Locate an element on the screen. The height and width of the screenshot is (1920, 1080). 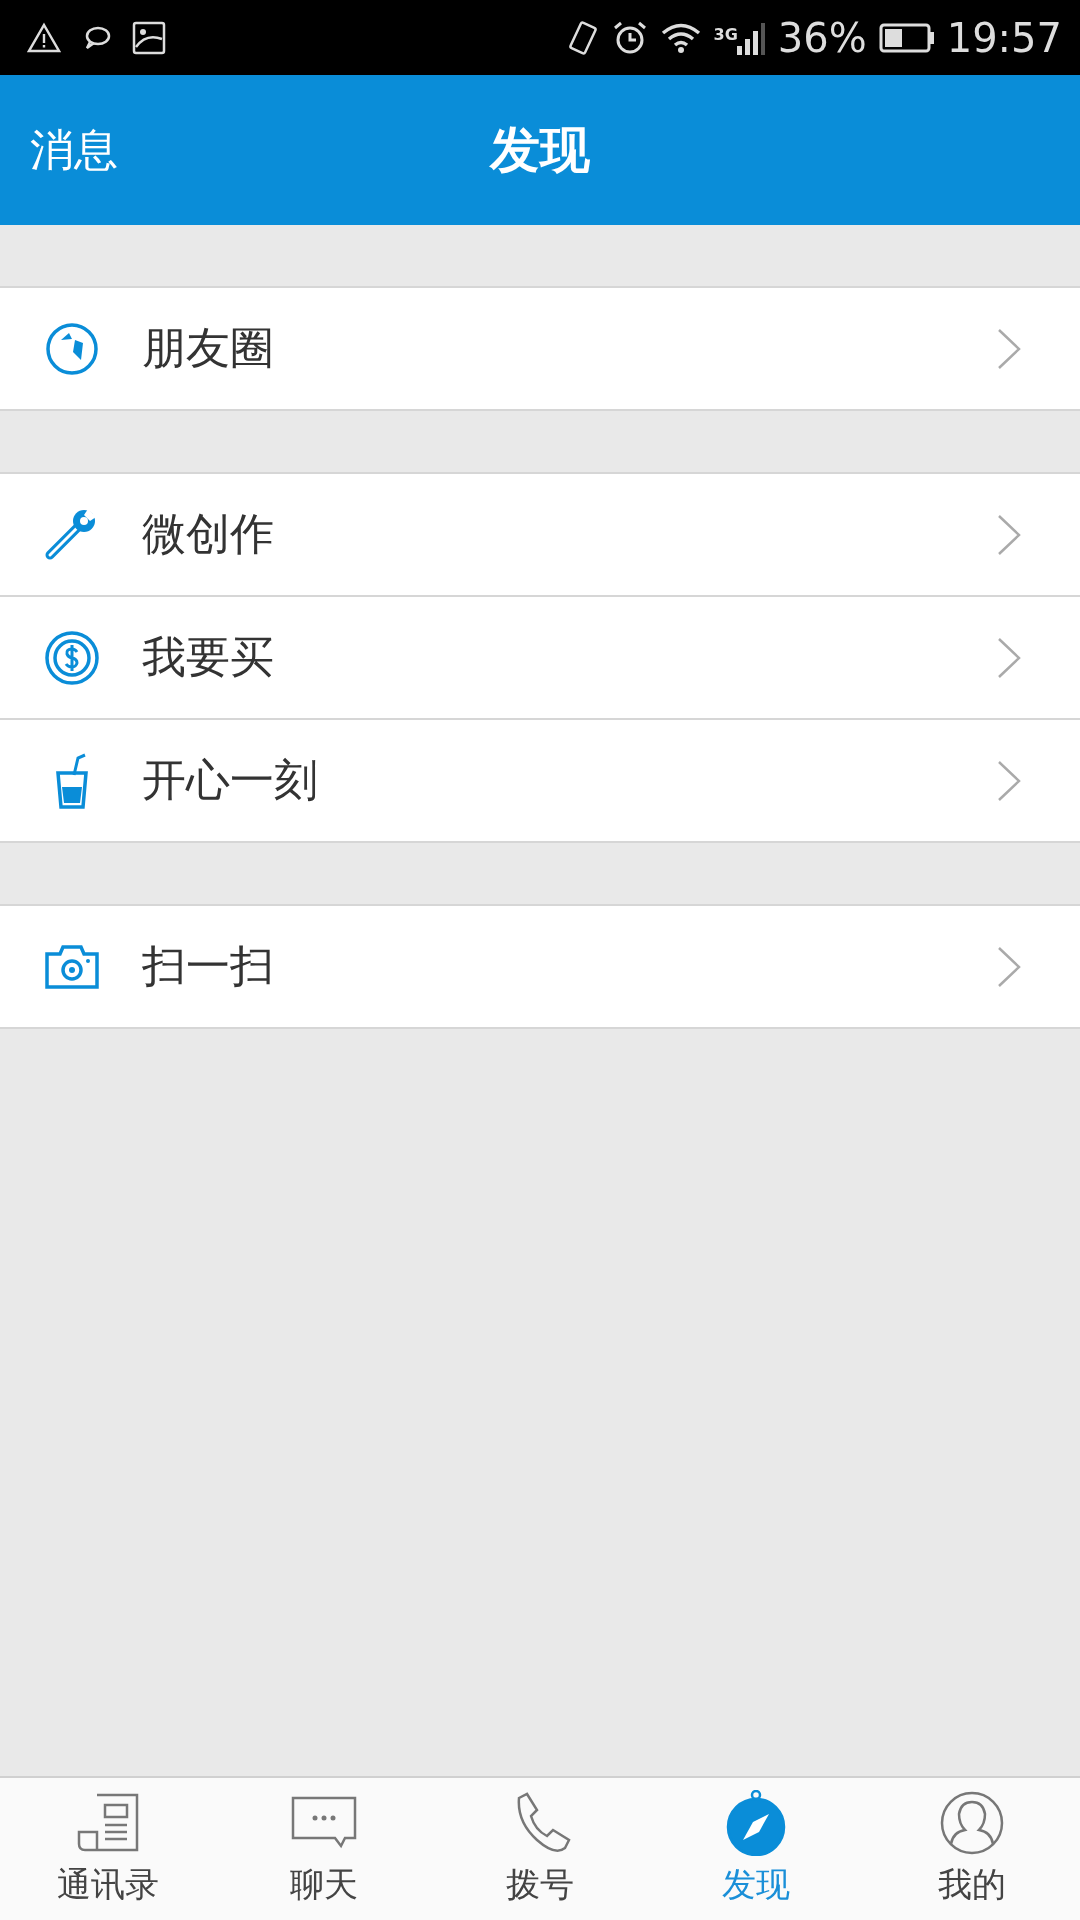
nav-tab: 聊天 is located at coordinates (324, 1849).